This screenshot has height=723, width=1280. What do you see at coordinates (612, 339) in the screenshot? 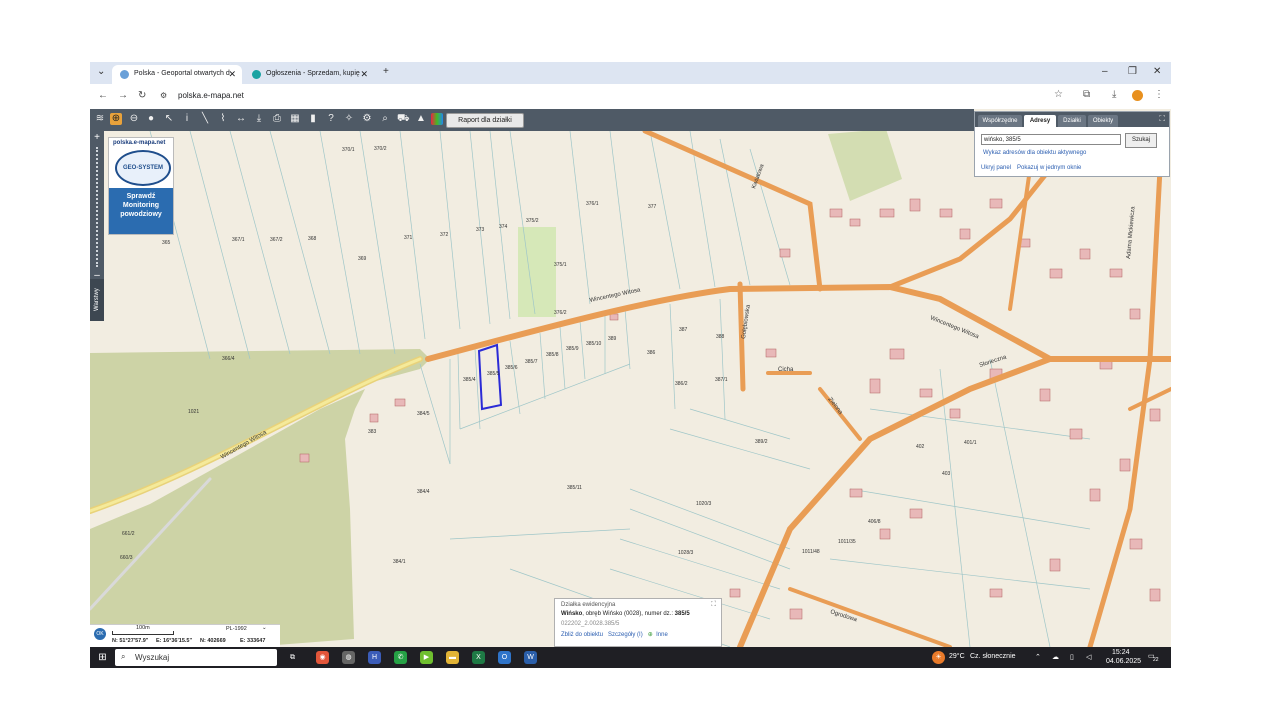
I see `parcel-label: 389` at bounding box center [612, 339].